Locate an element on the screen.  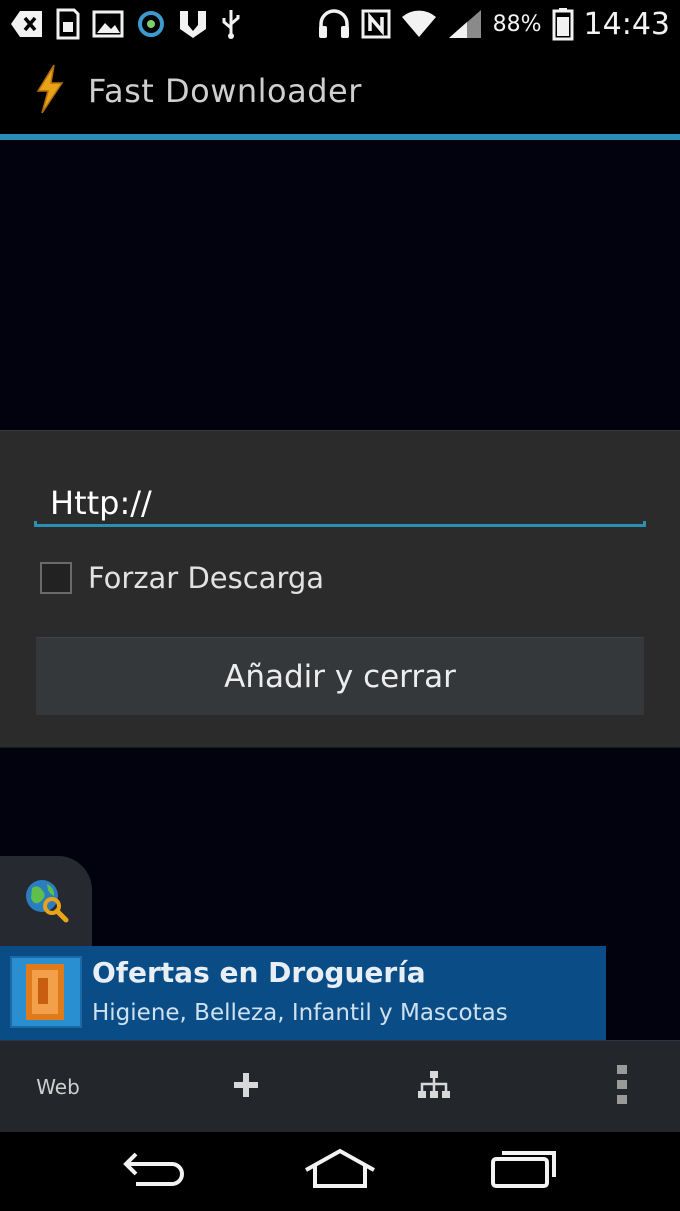
image-icon is located at coordinates (108, 24).